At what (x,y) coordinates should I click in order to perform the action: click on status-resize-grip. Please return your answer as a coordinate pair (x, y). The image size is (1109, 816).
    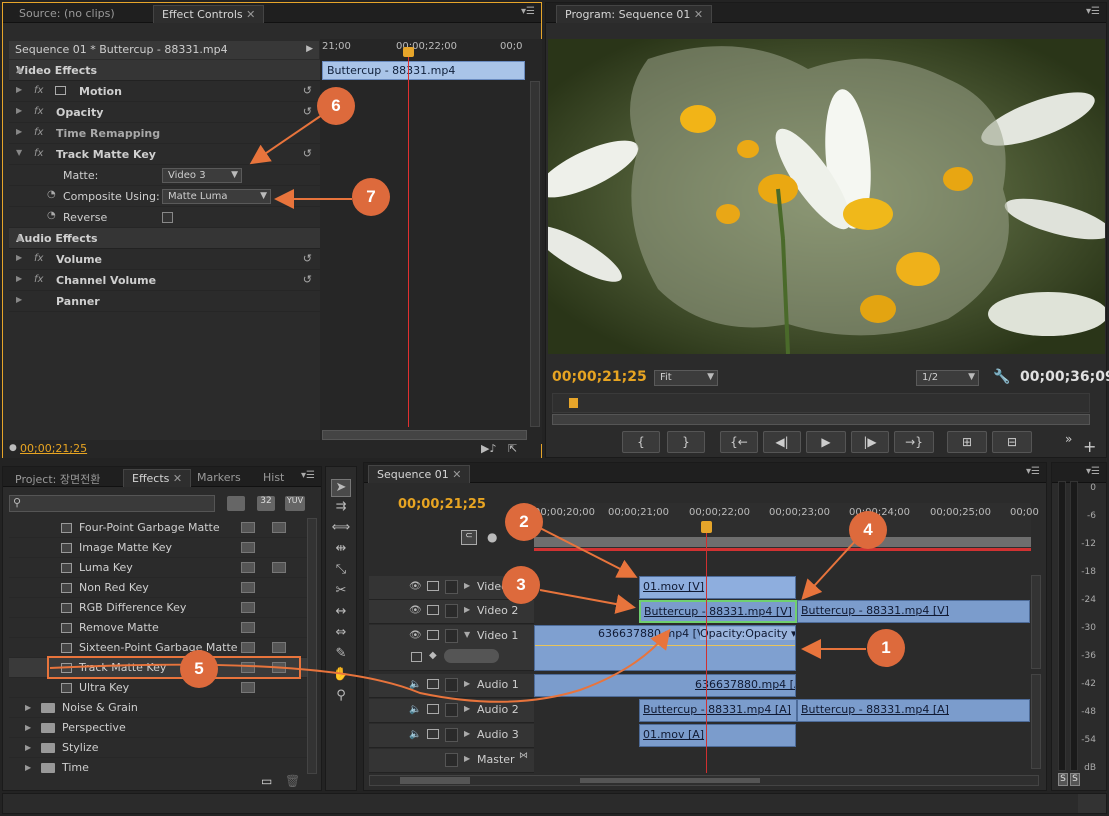
    Looking at the image, I should click on (1092, 803).